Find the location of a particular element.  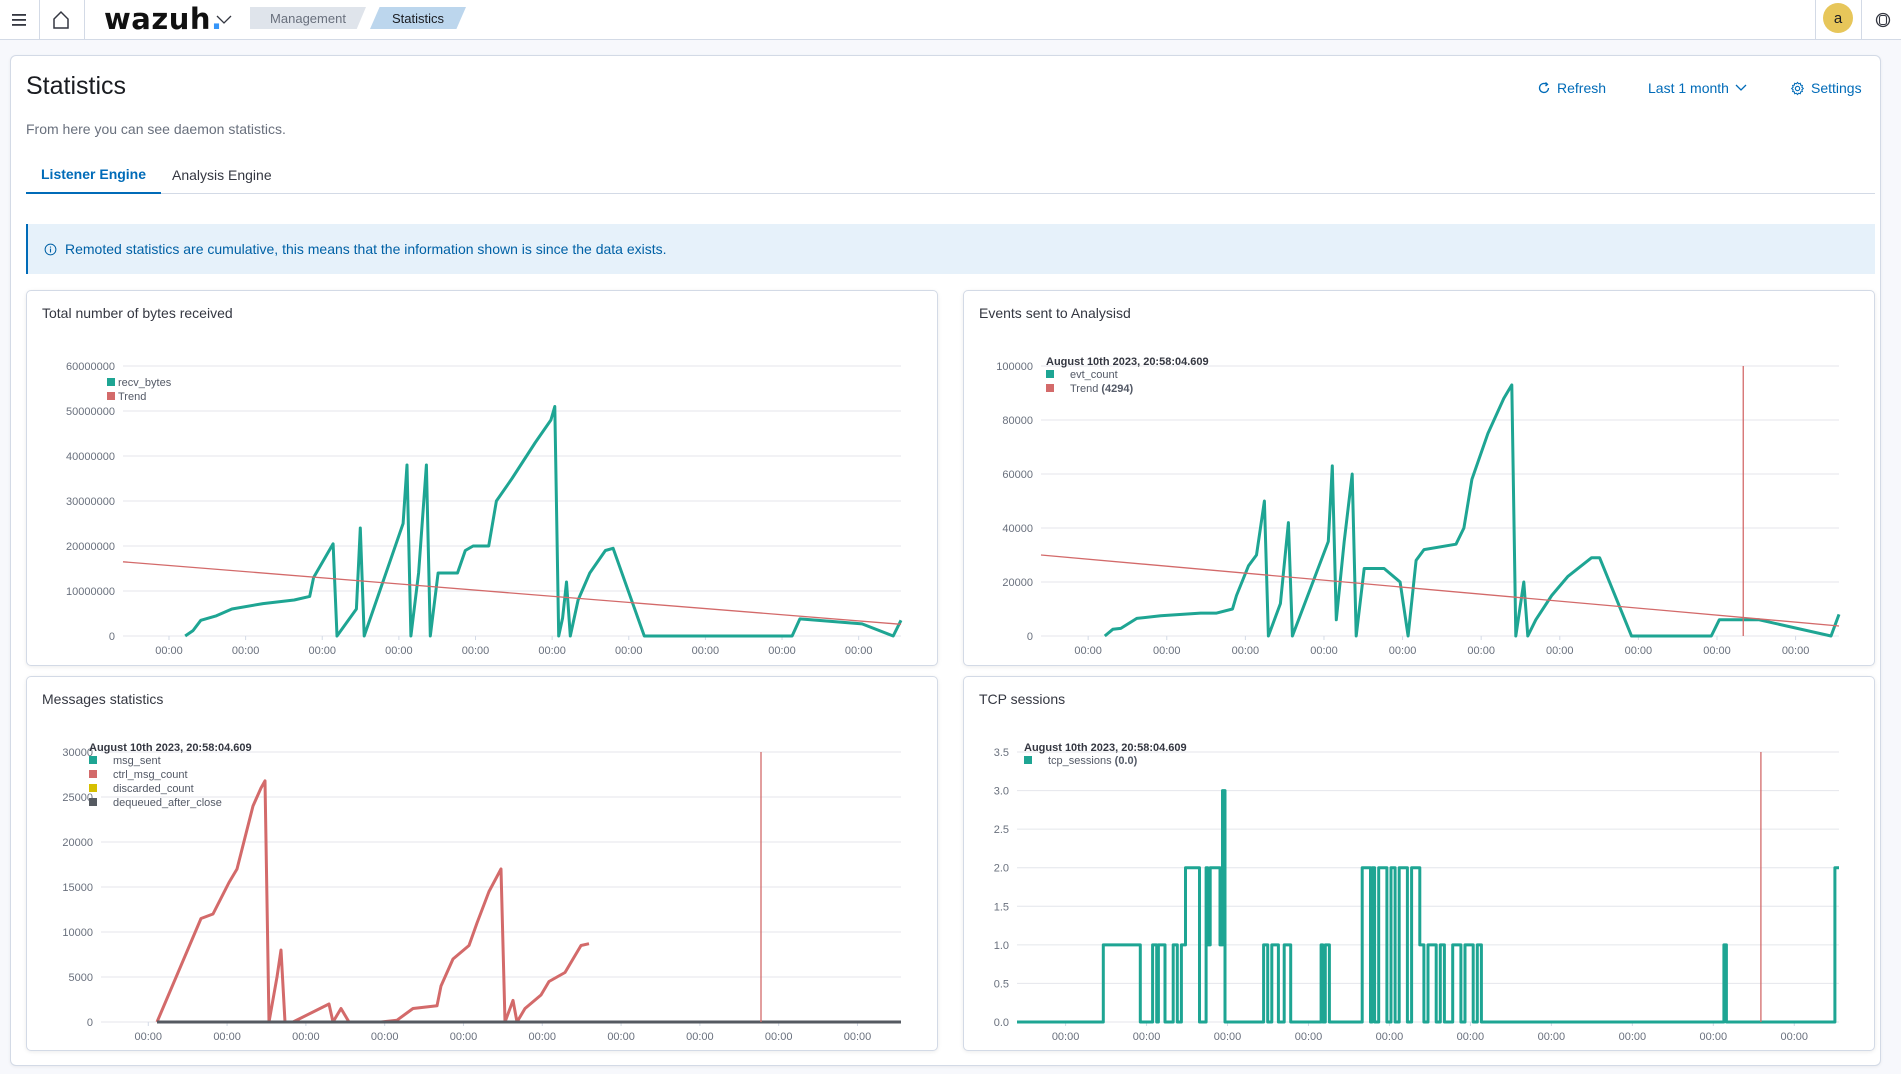

wazuh-logo: wazuh. is located at coordinates (163, 19).